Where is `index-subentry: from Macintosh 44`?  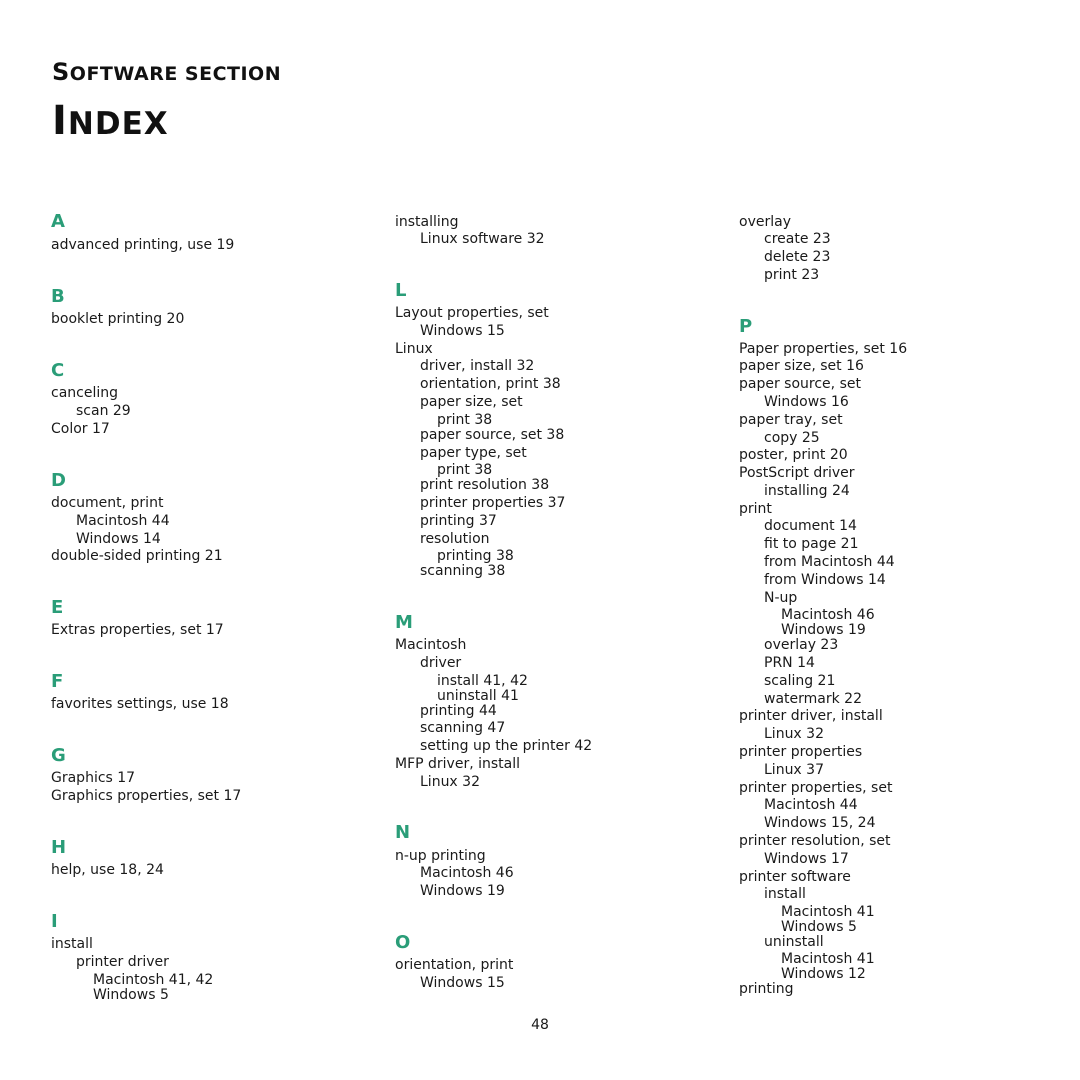
index-subentry: from Macintosh 44 is located at coordinates (829, 562).